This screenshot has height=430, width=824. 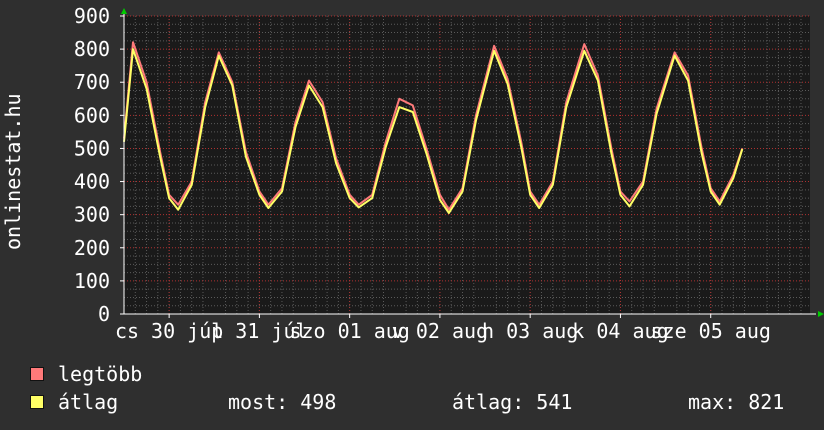 What do you see at coordinates (710, 331) in the screenshot?
I see `x-tick-label: sze 05 aug` at bounding box center [710, 331].